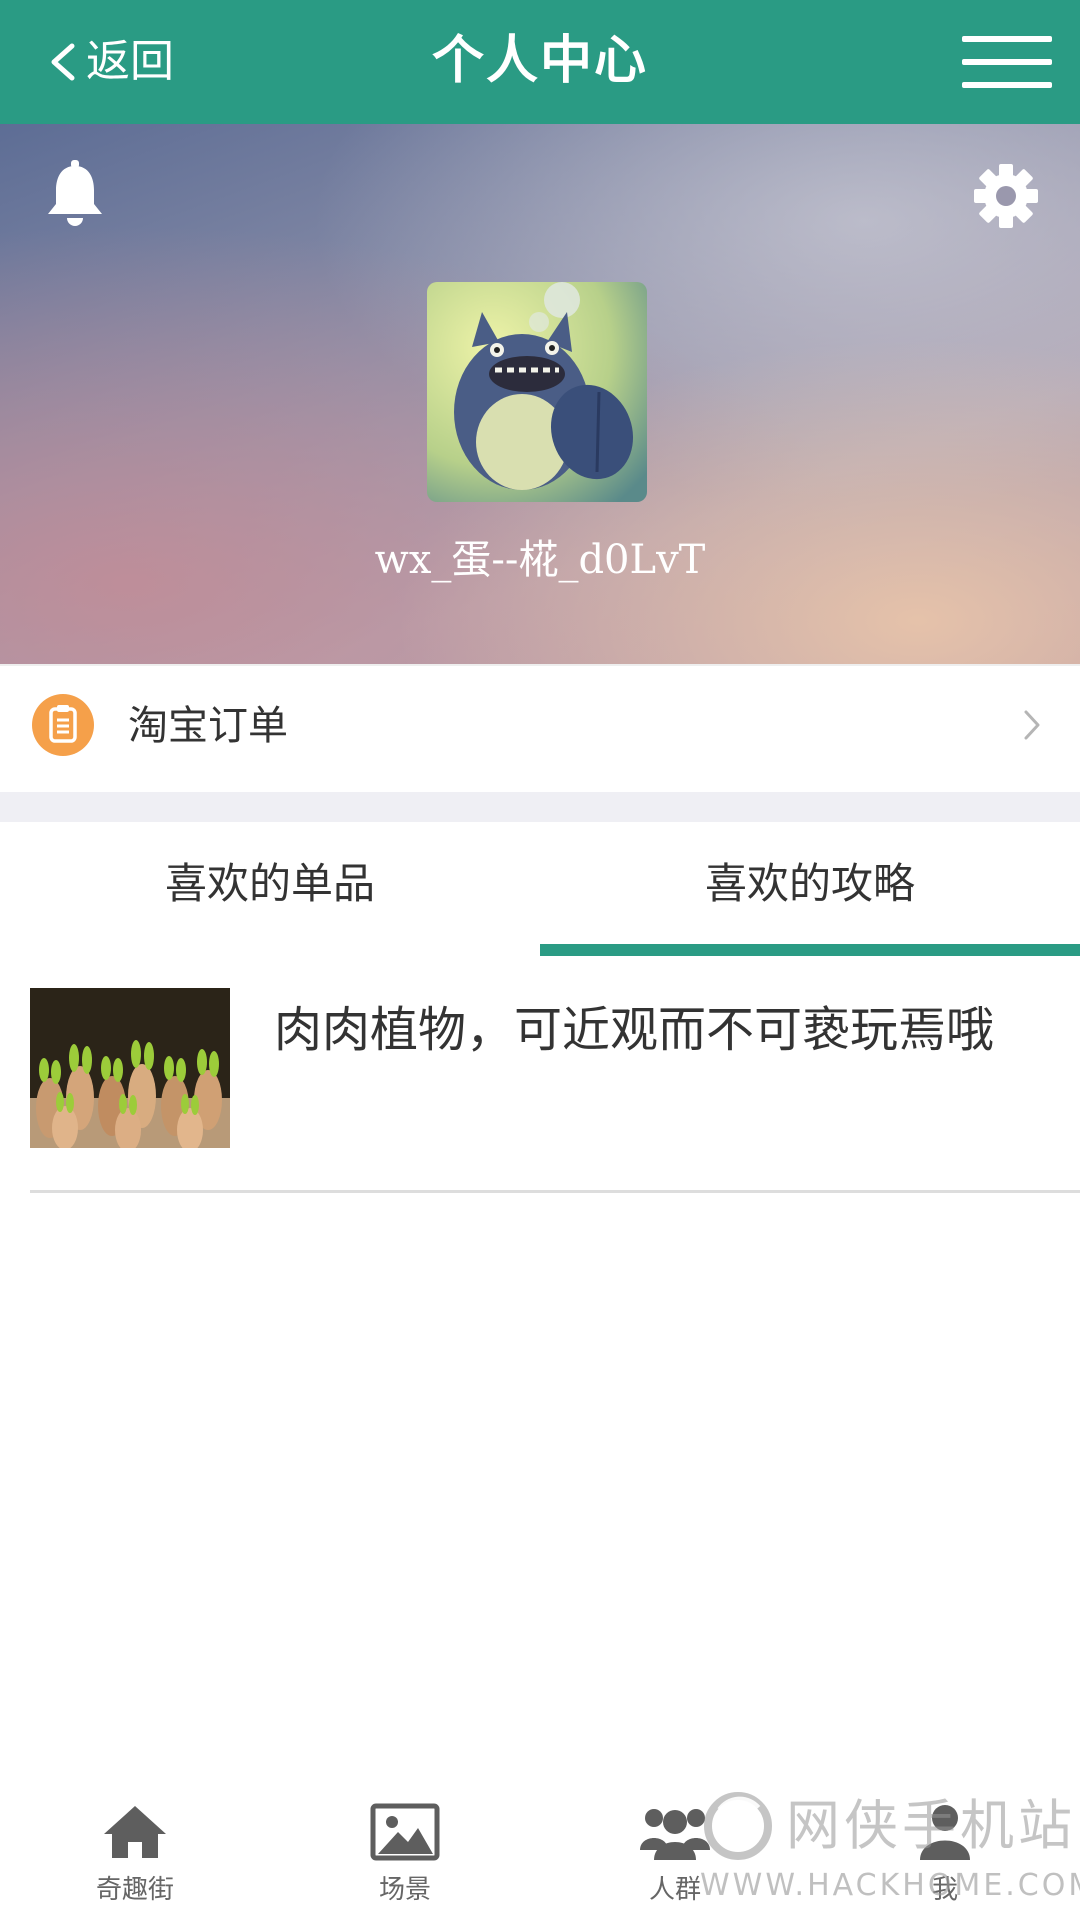 The image size is (1080, 1920). What do you see at coordinates (540, 560) in the screenshot?
I see `username: wx_蛋--椛_d0LvT` at bounding box center [540, 560].